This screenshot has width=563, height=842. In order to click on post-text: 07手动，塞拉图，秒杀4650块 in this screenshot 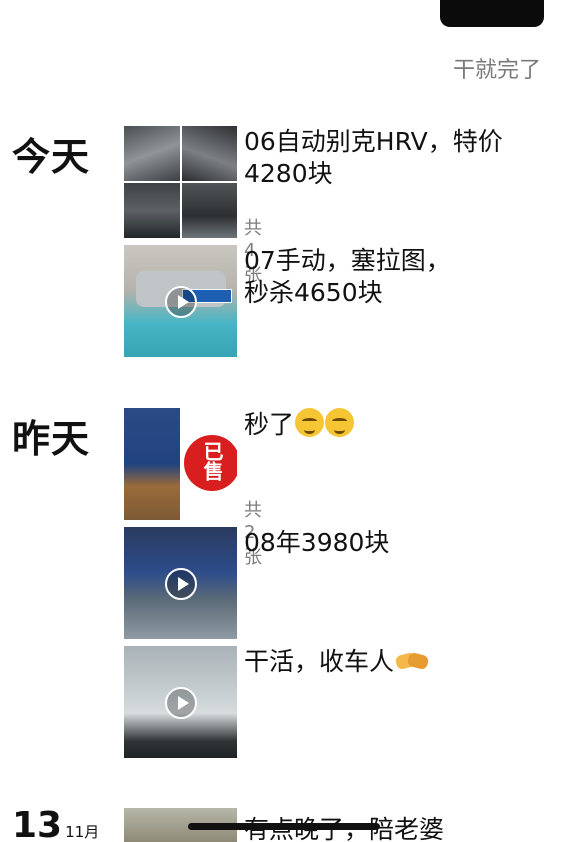, I will do `click(347, 276)`.